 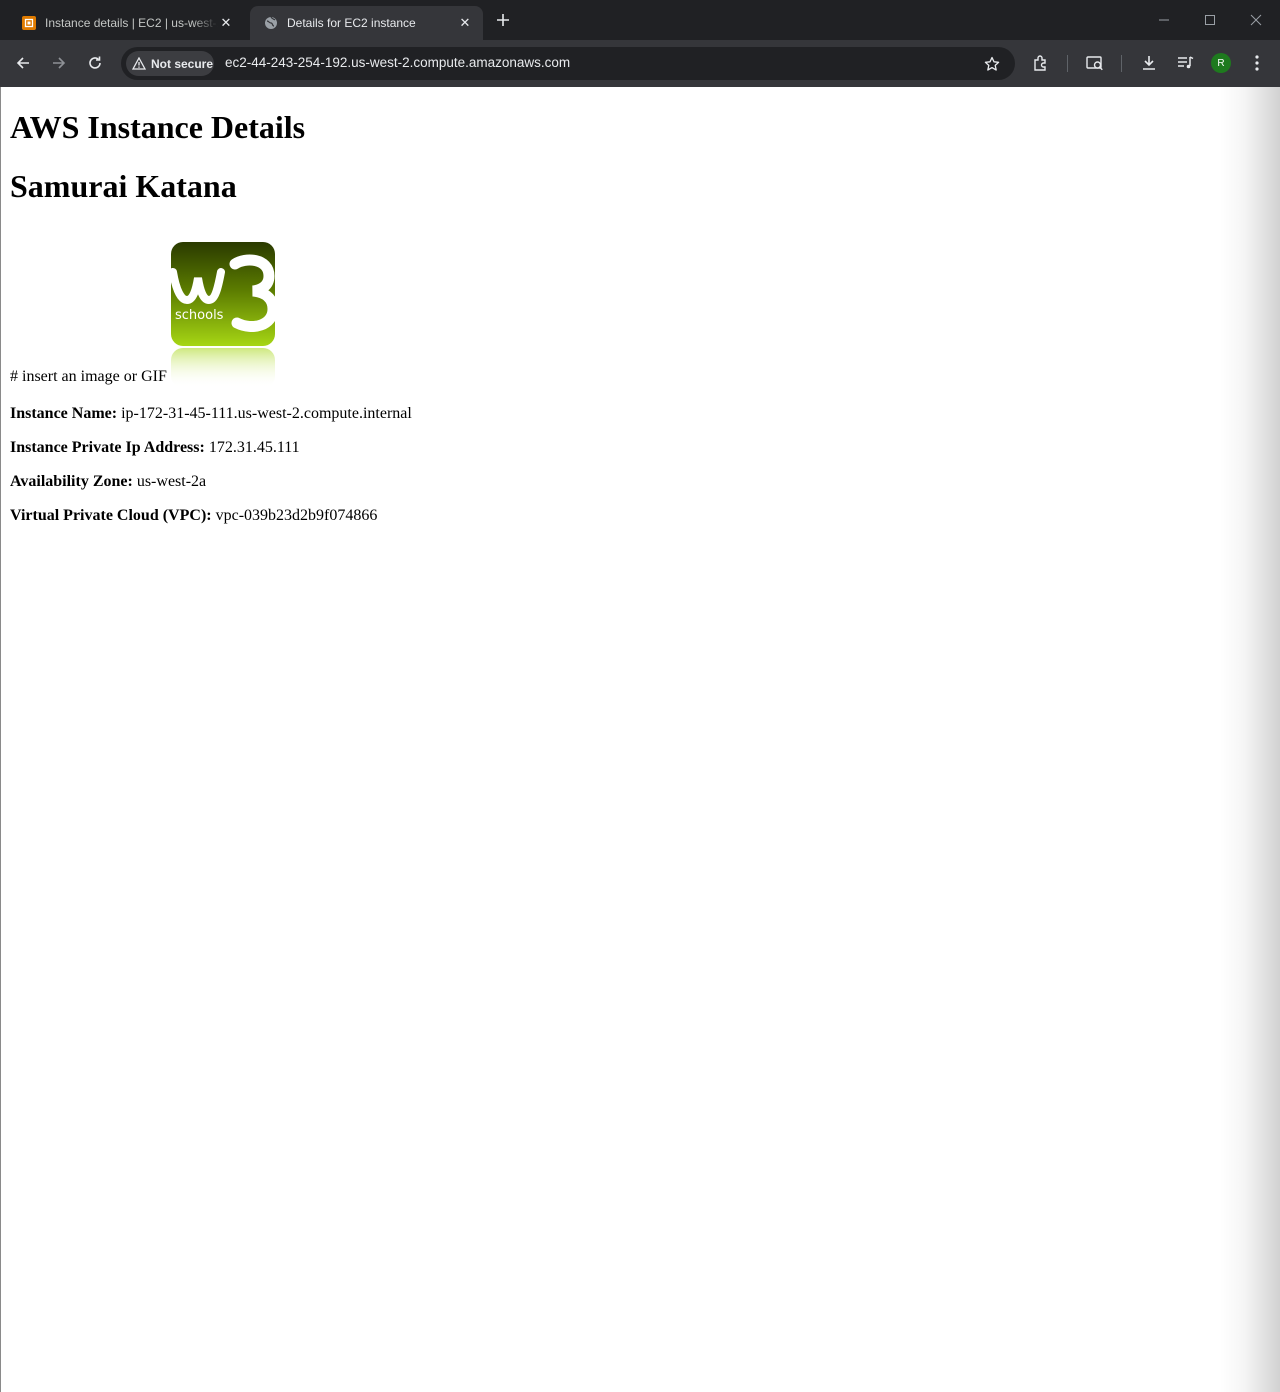 I want to click on page-subtitle: Samurai Katana, so click(x=123, y=186).